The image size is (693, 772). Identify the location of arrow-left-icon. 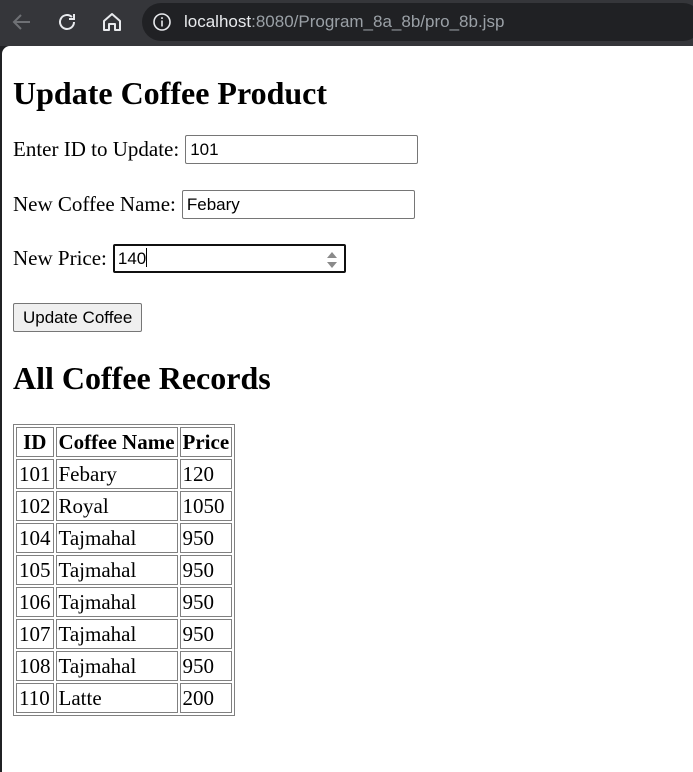
(21, 22).